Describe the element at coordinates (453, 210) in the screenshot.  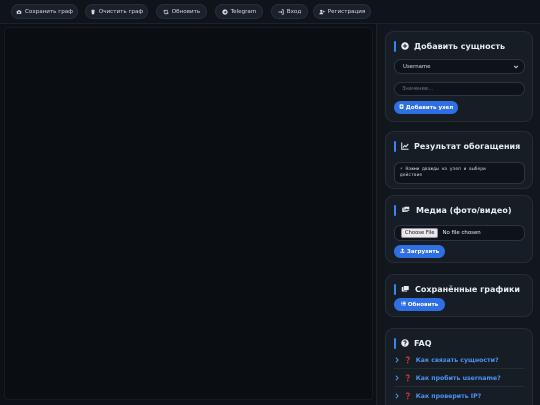
I see `media-title: Медиа (фото/видео)` at that location.